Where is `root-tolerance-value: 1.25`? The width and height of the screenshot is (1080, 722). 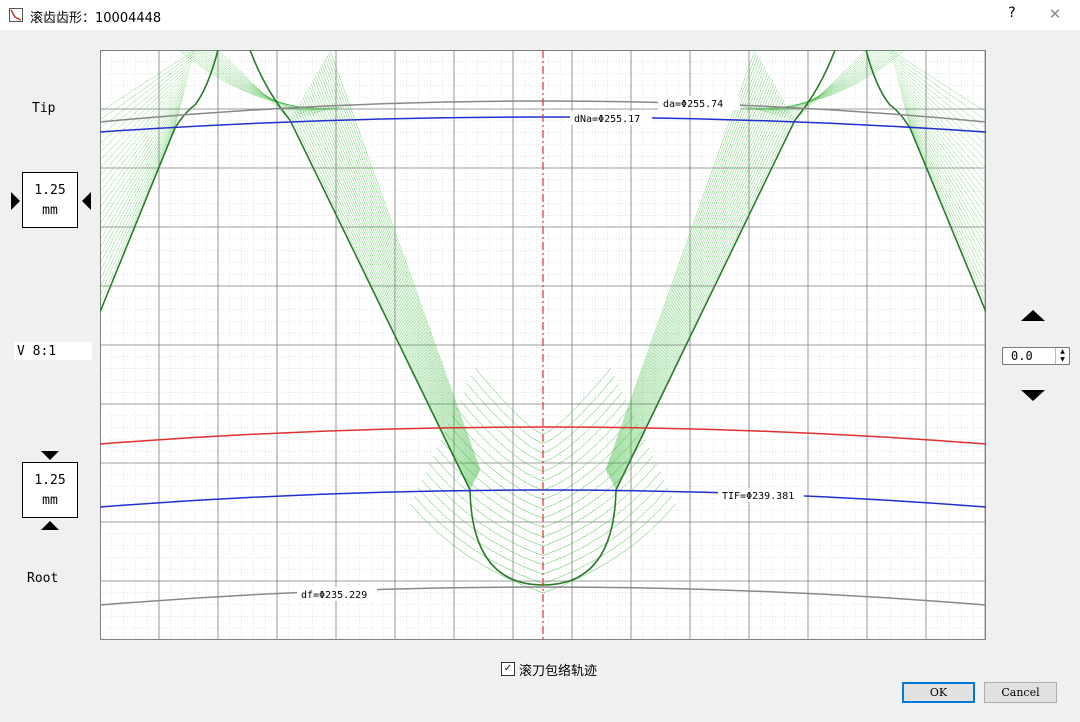
root-tolerance-value: 1.25 is located at coordinates (50, 480).